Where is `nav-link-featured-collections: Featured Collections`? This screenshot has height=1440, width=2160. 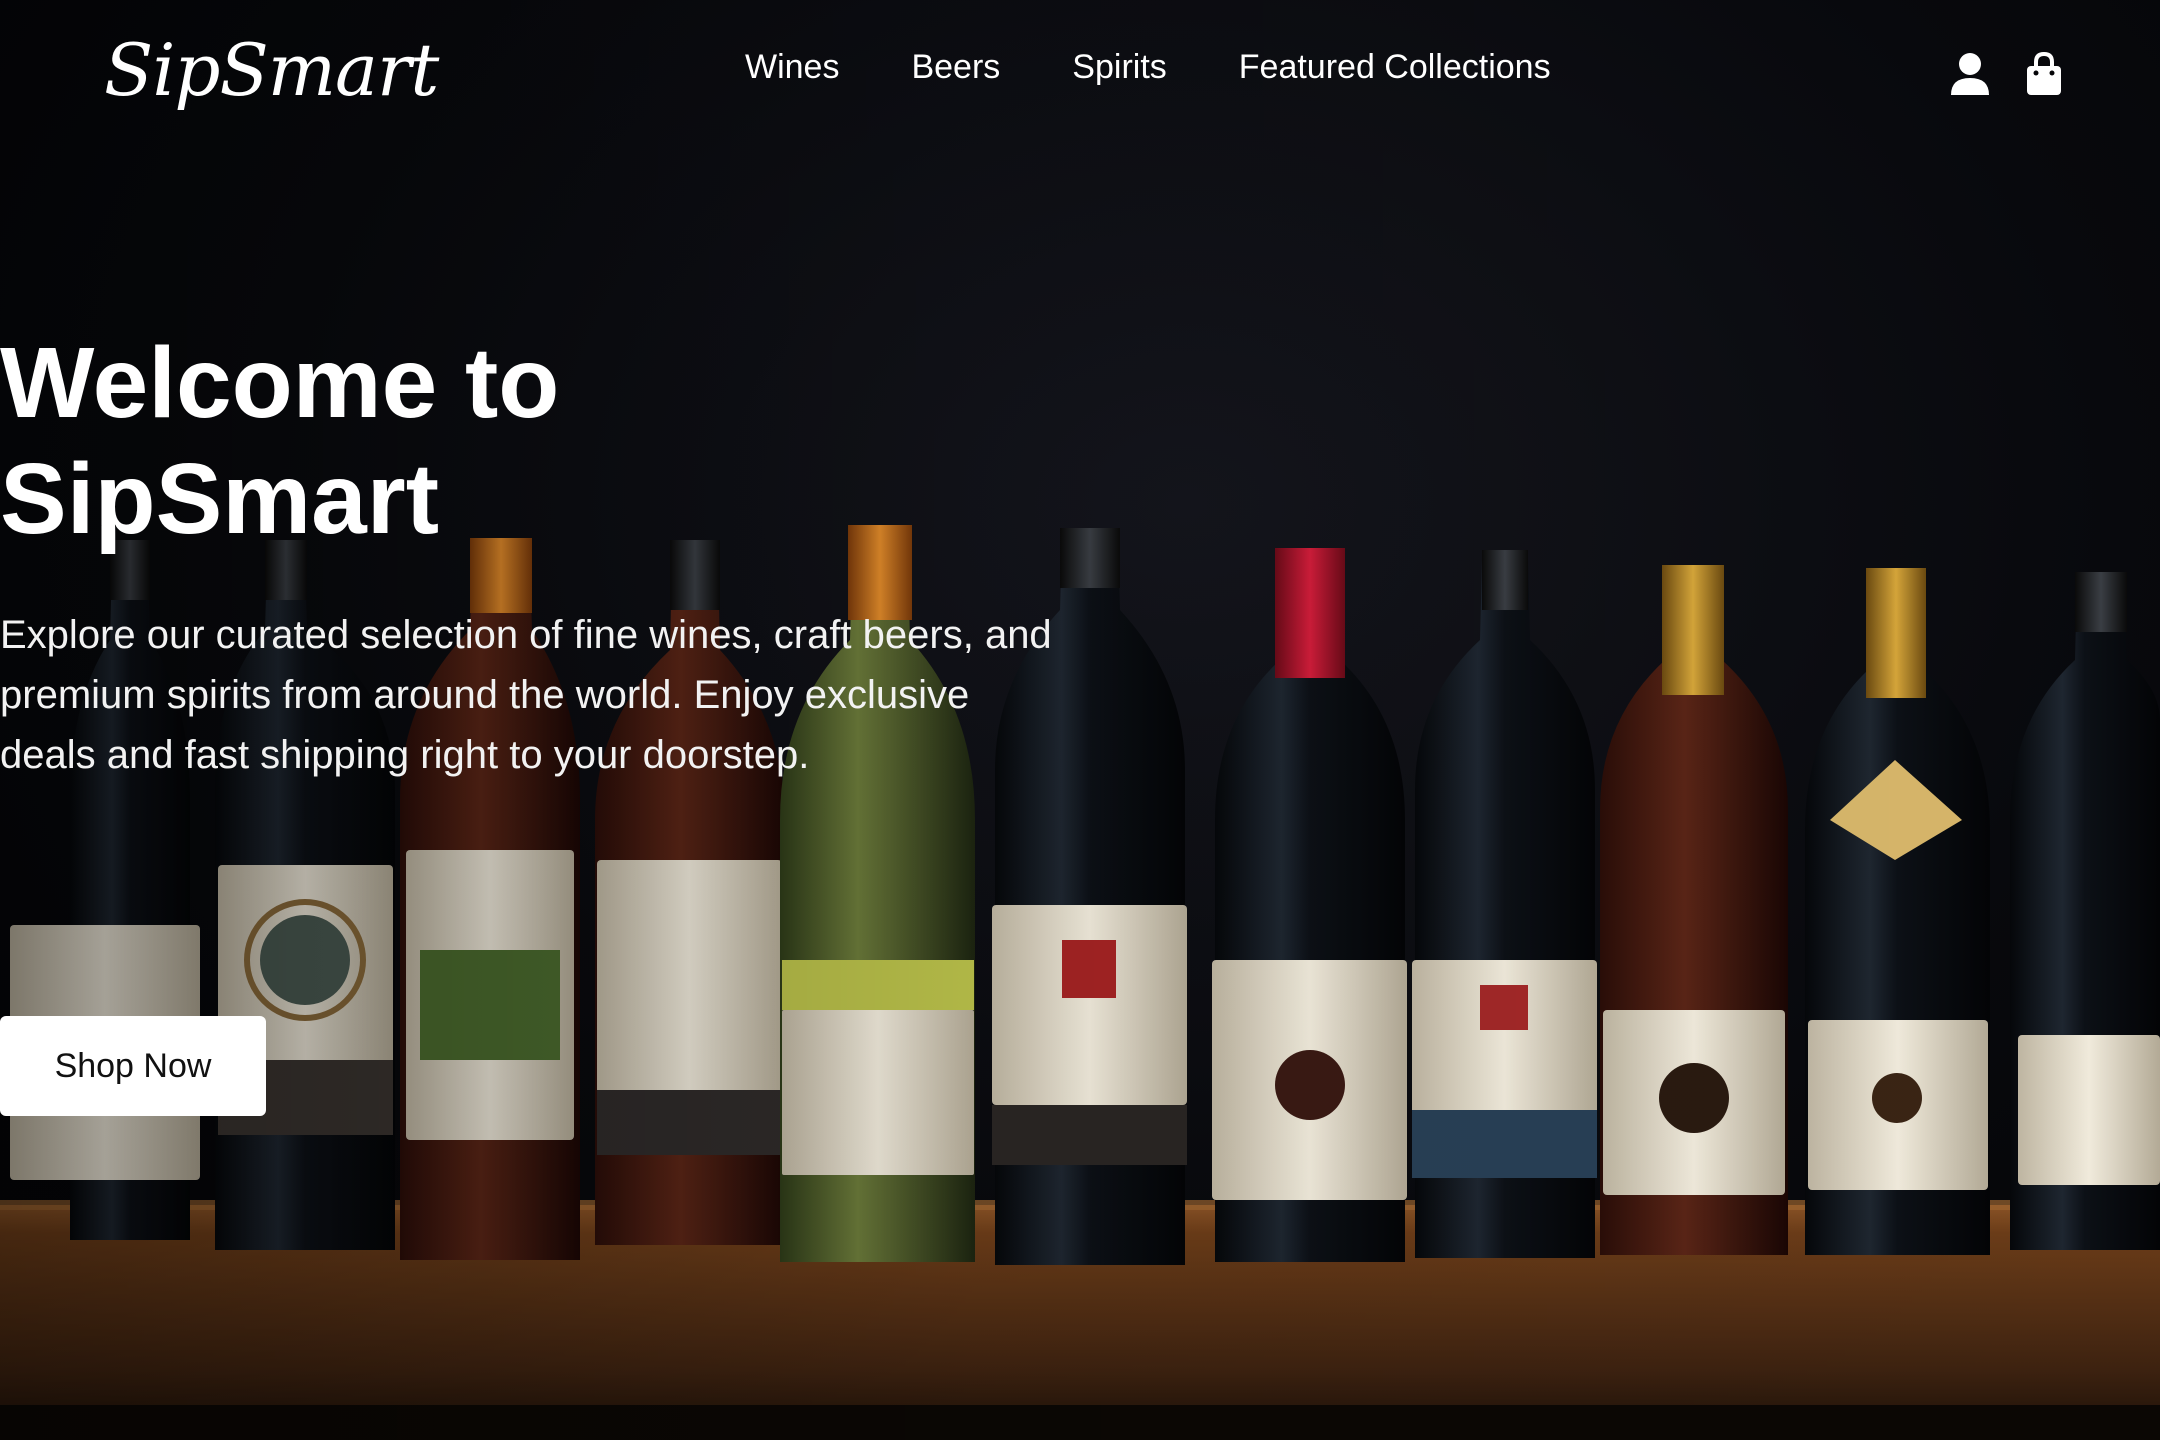
nav-link-featured-collections: Featured Collections is located at coordinates (1395, 67).